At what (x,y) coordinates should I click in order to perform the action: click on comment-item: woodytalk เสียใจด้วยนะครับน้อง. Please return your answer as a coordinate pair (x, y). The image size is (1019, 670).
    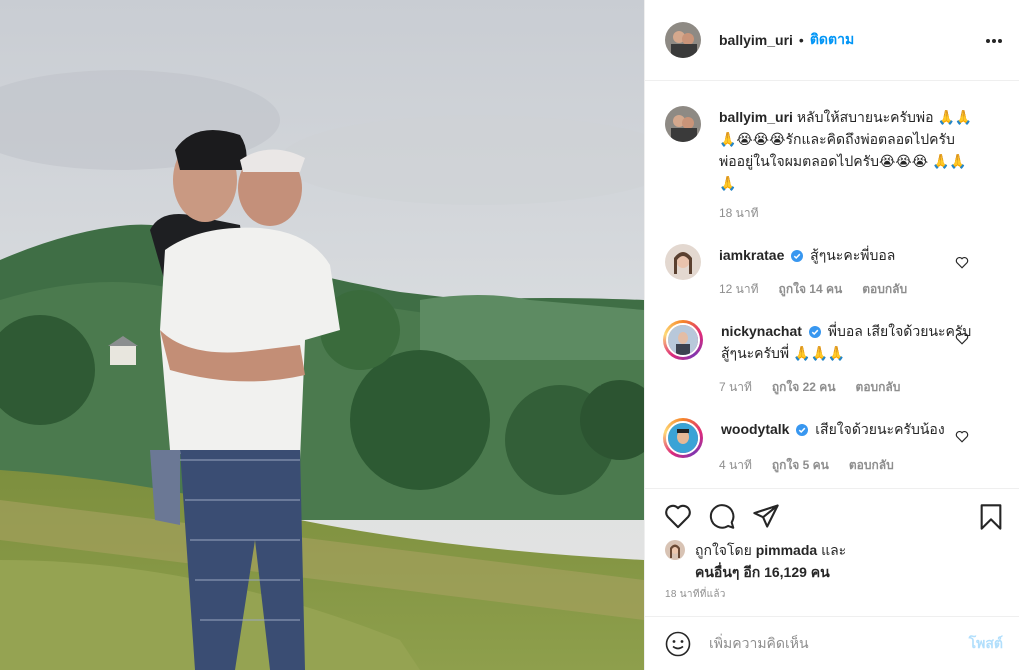
    Looking at the image, I should click on (832, 438).